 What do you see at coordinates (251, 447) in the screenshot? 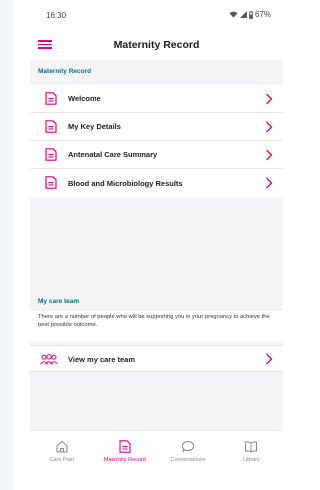
I see `book-icon` at bounding box center [251, 447].